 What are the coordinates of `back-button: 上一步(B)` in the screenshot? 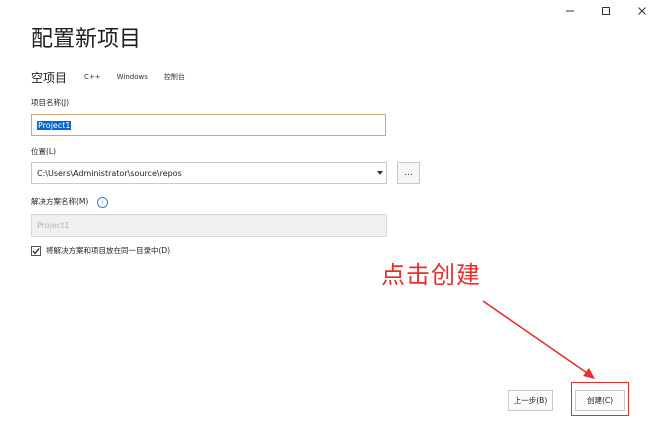 It's located at (530, 400).